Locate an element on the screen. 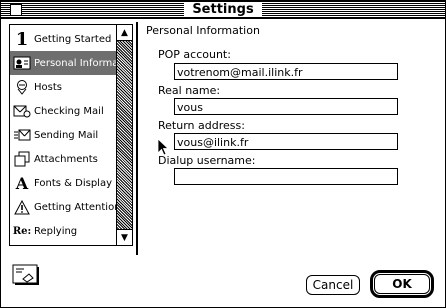 The width and height of the screenshot is (446, 308). sidebar-item-getting-started: 1 Getting Started is located at coordinates (63, 39).